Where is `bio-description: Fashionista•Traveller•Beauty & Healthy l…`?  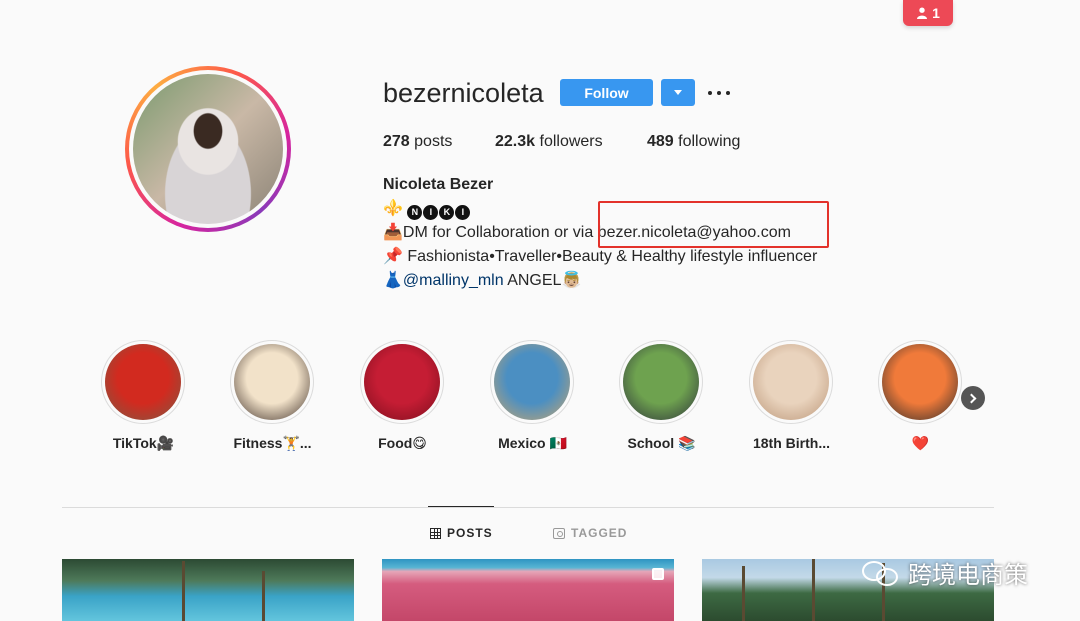 bio-description: Fashionista•Traveller•Beauty & Healthy l… is located at coordinates (610, 256).